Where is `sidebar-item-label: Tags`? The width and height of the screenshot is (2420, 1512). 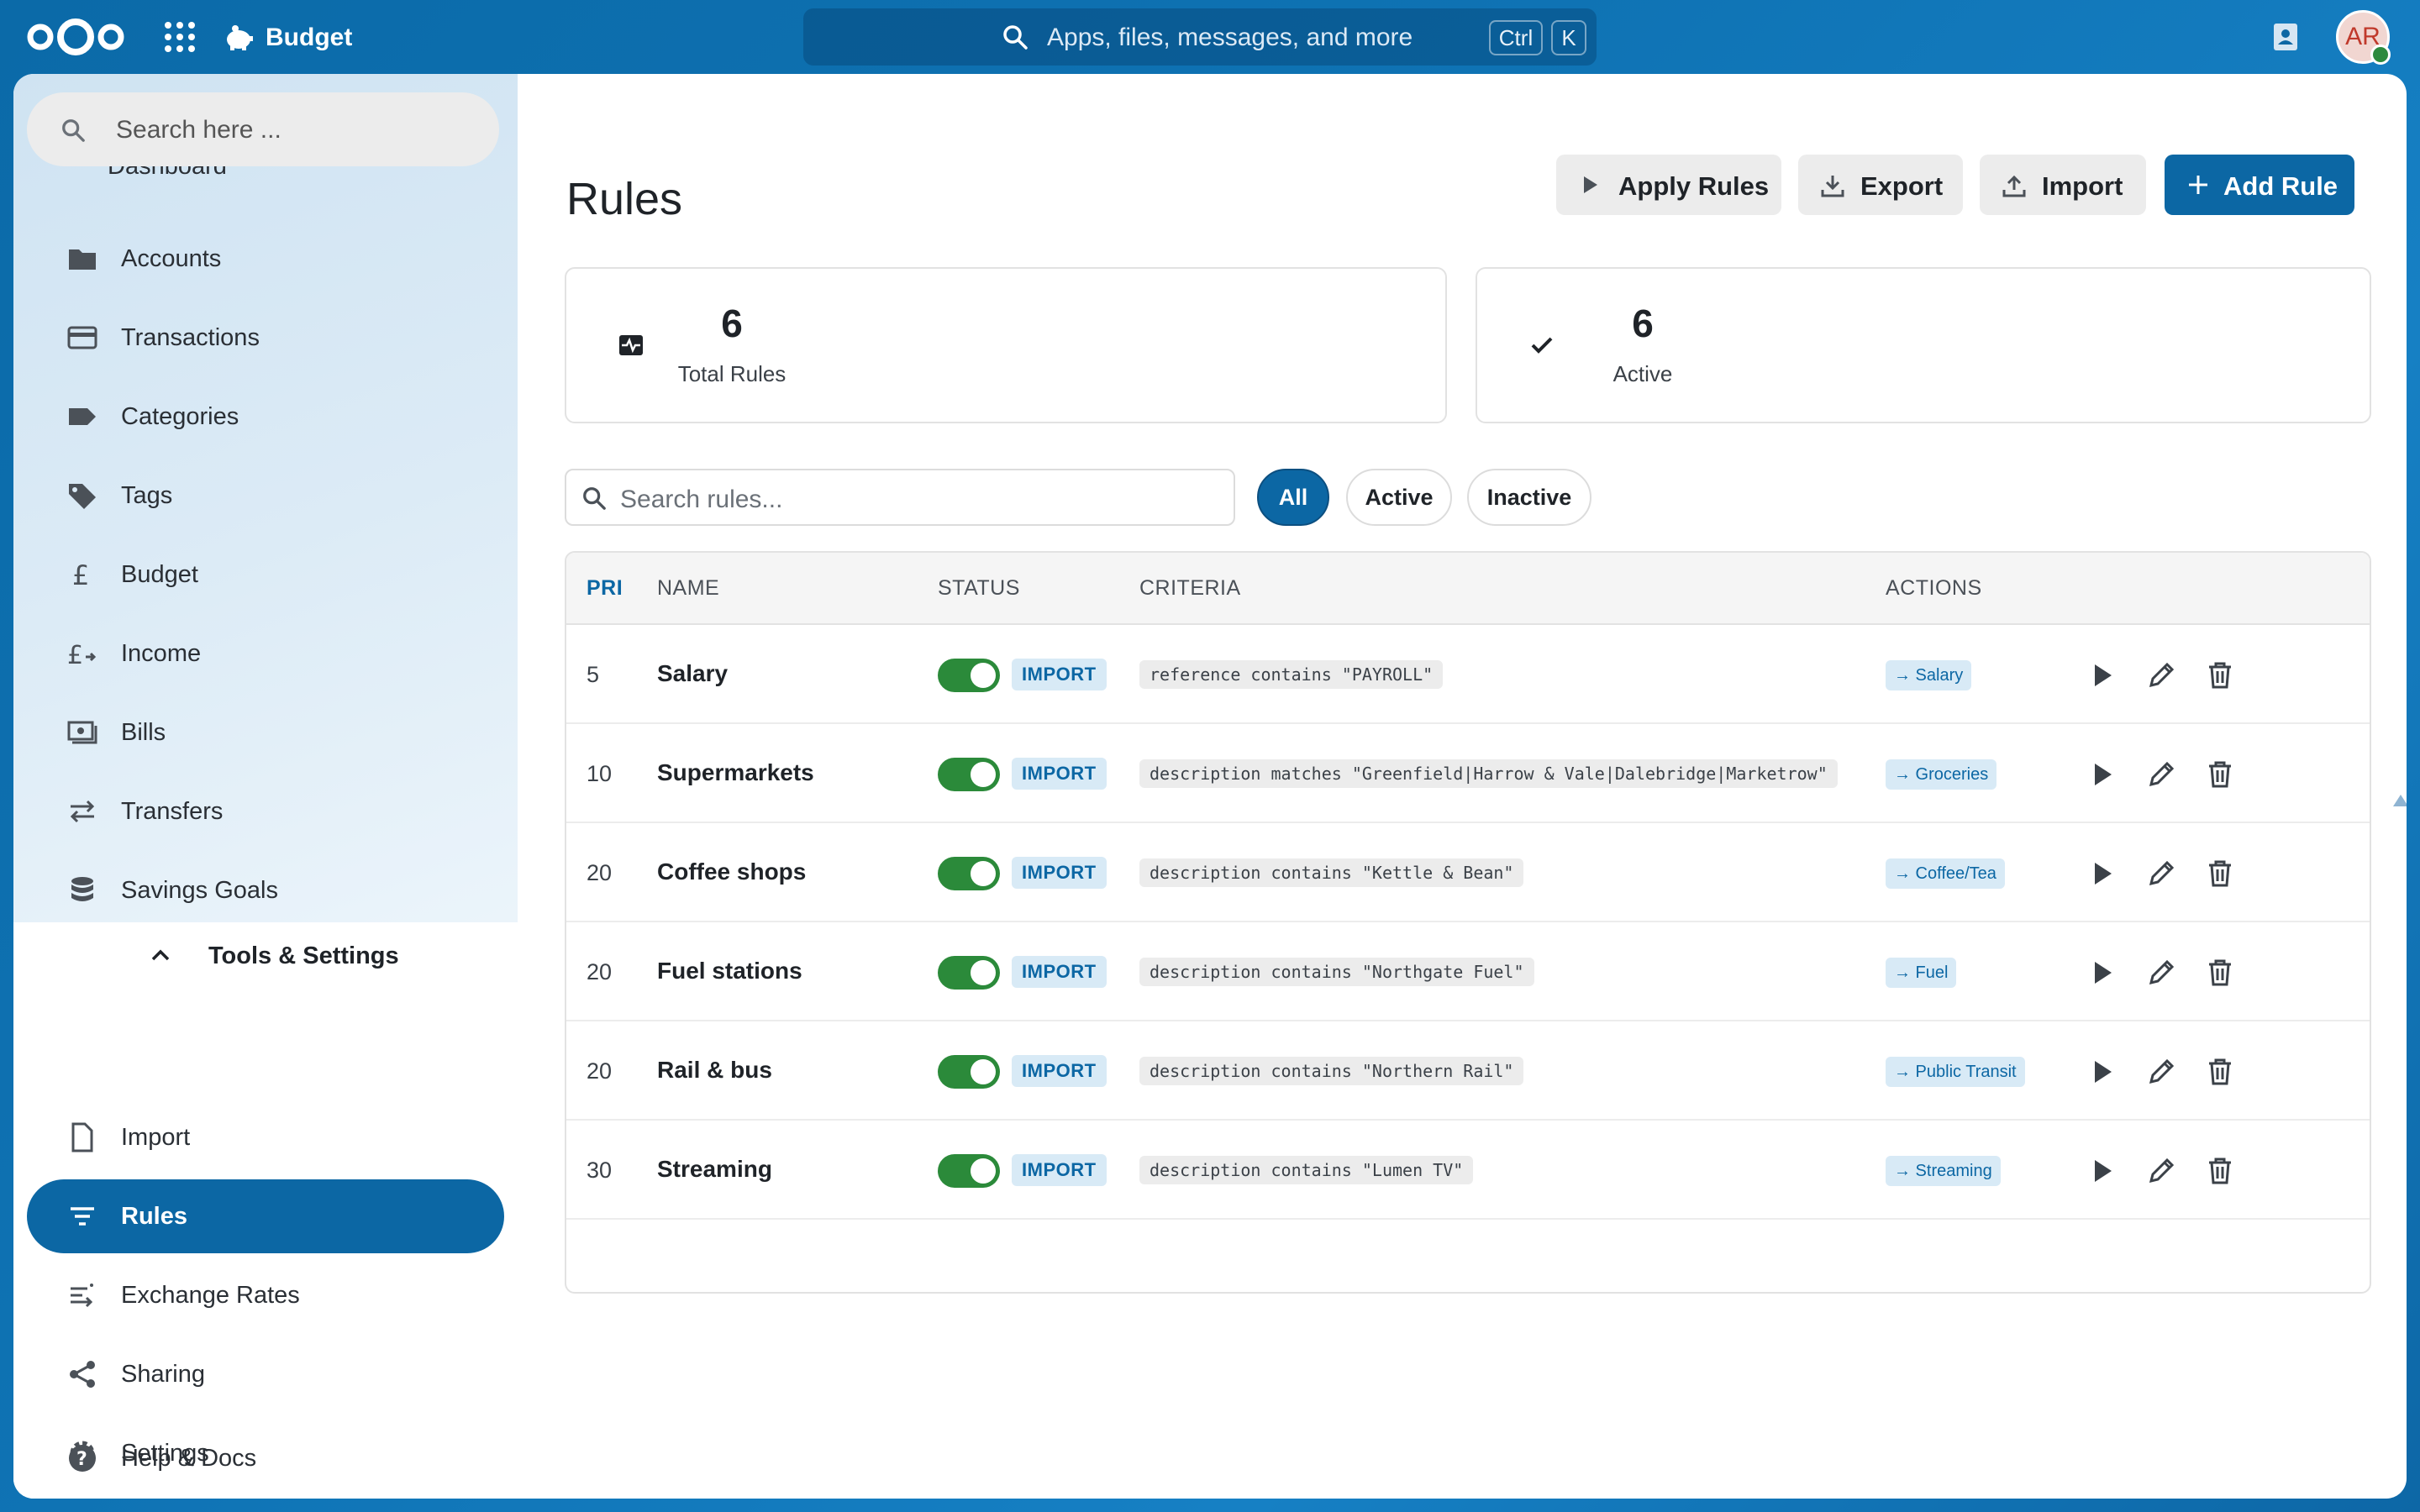
sidebar-item-label: Tags is located at coordinates (147, 495).